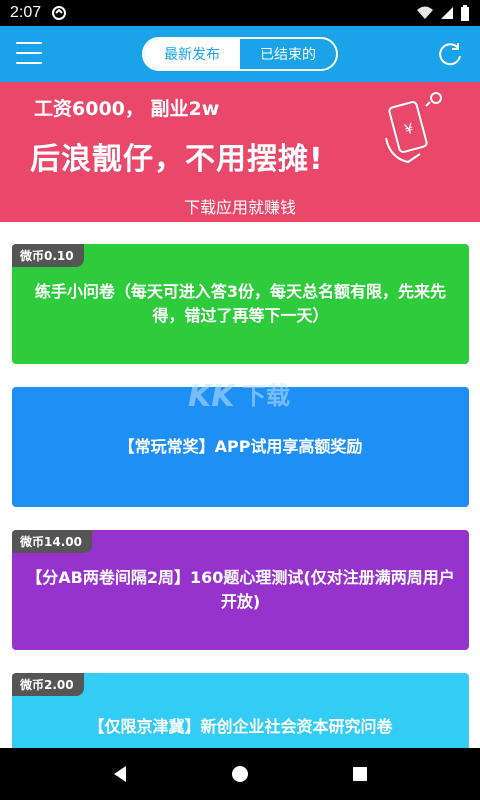 This screenshot has height=800, width=480. What do you see at coordinates (192, 54) in the screenshot?
I see `tab-latest: 最新发布` at bounding box center [192, 54].